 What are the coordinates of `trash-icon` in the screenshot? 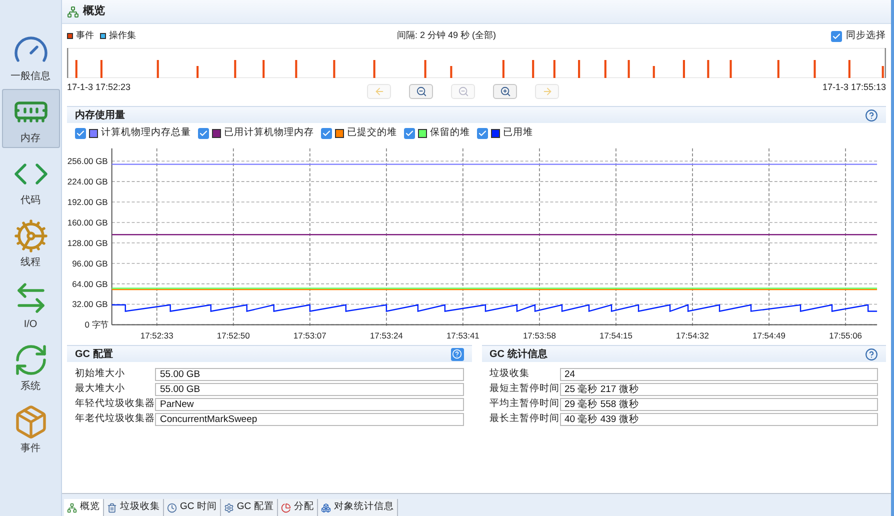 It's located at (112, 507).